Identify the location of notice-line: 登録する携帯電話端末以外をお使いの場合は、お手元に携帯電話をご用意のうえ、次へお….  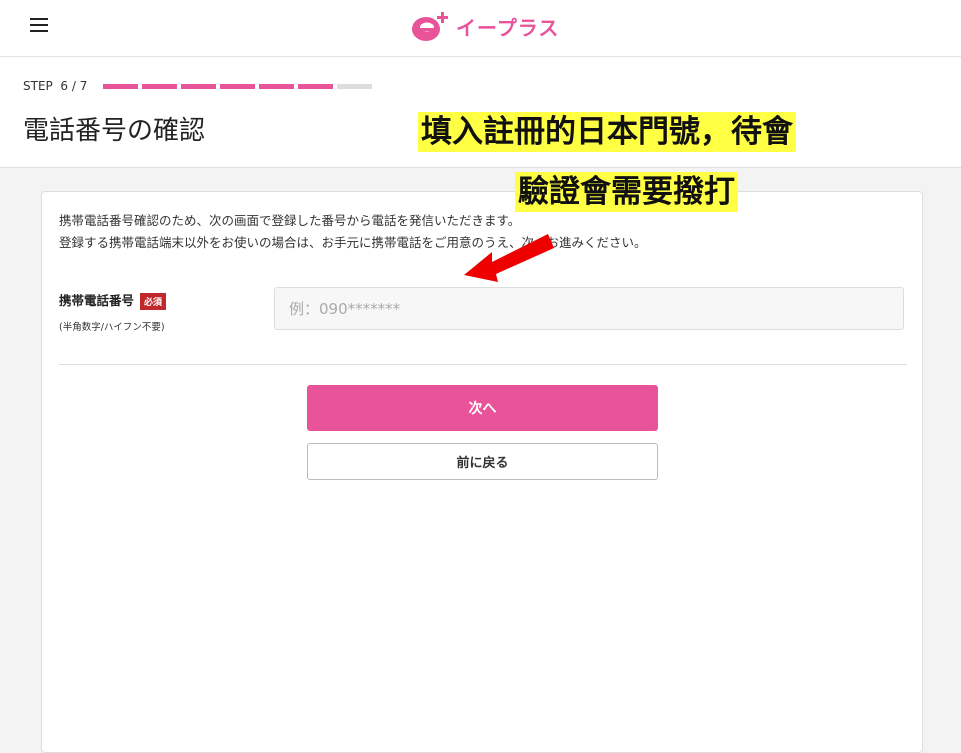
(353, 242).